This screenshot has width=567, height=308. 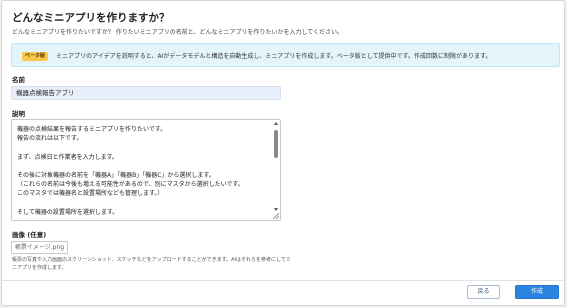 I want to click on back-button: 戻る, so click(x=483, y=292).